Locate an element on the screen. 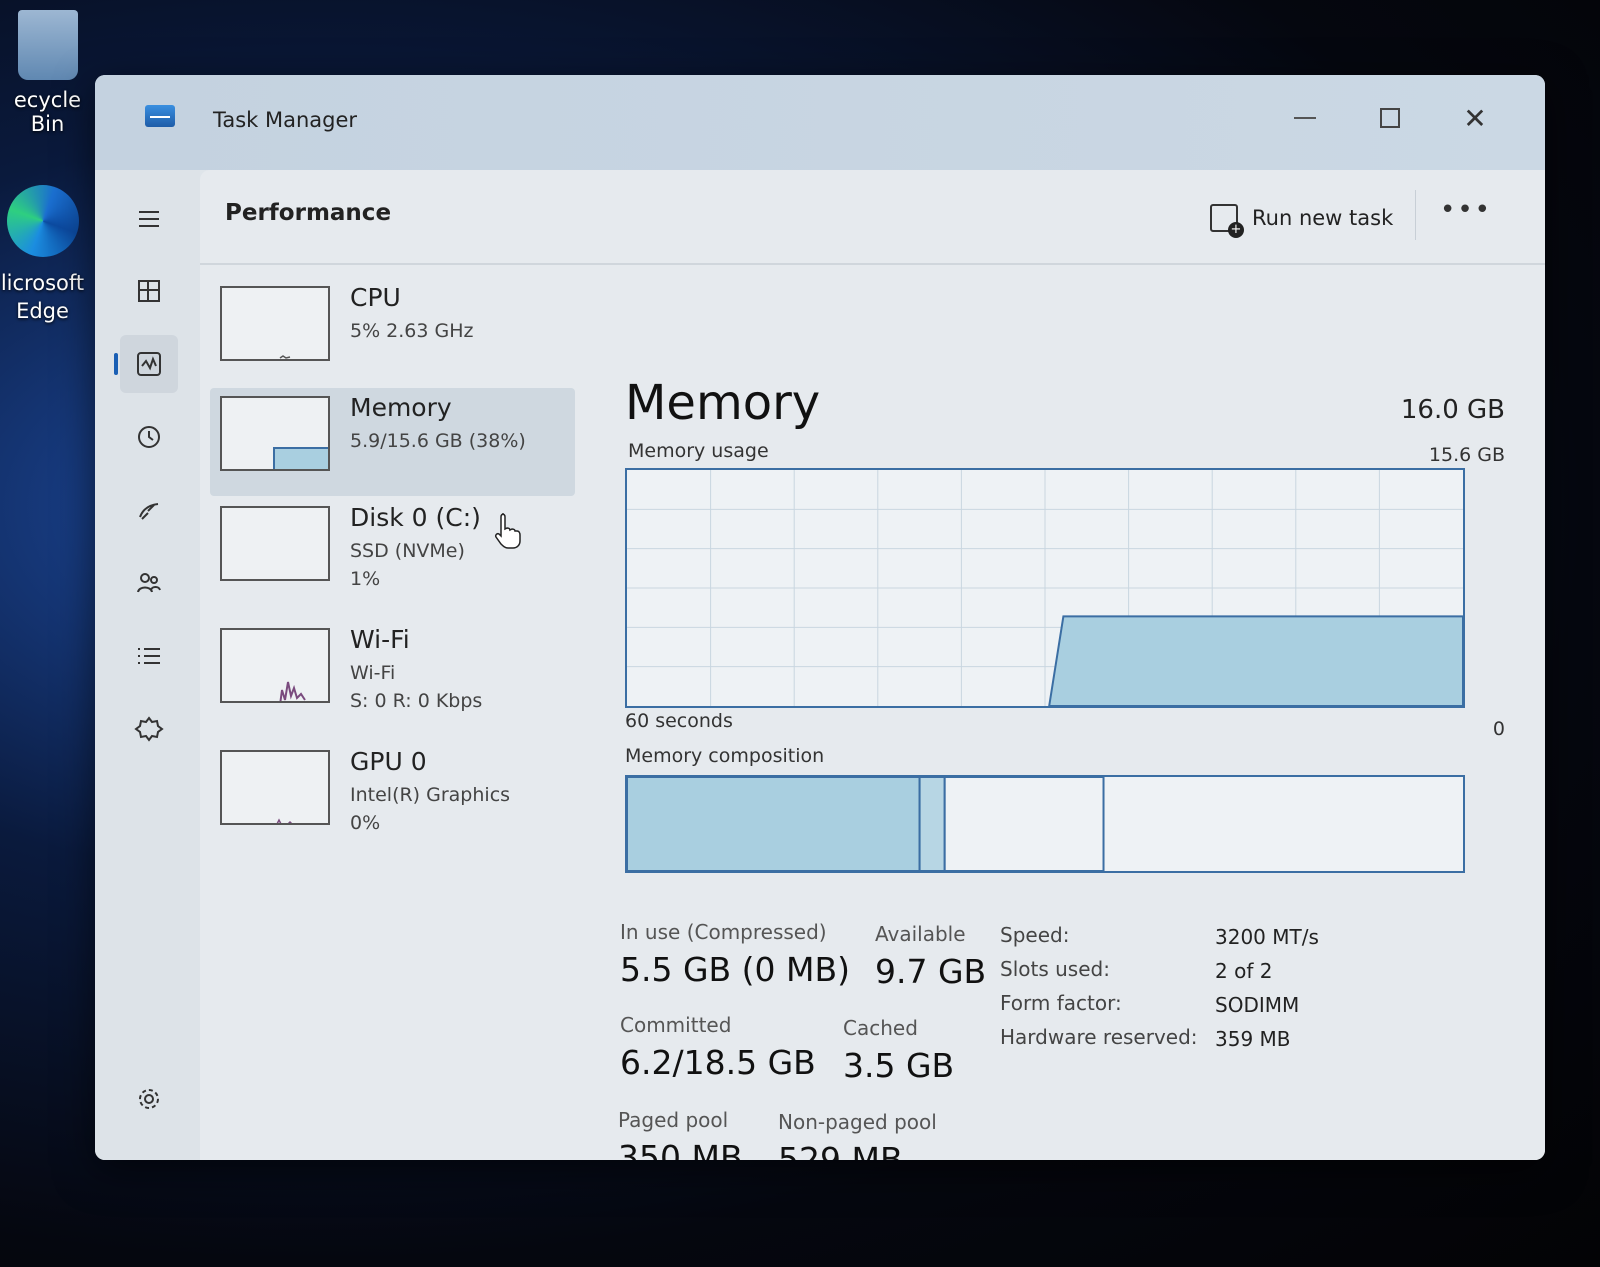 The image size is (1600, 1267). services-icon is located at coordinates (149, 729).